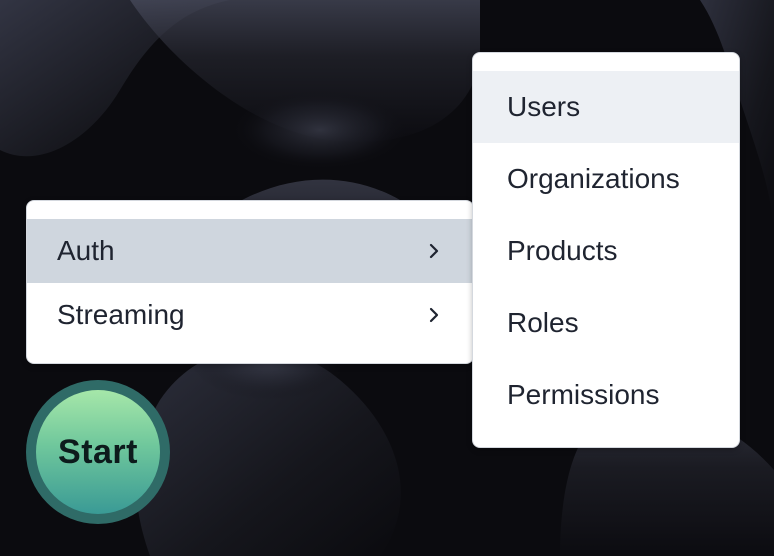  What do you see at coordinates (544, 106) in the screenshot?
I see `submenu-item-label: Users` at bounding box center [544, 106].